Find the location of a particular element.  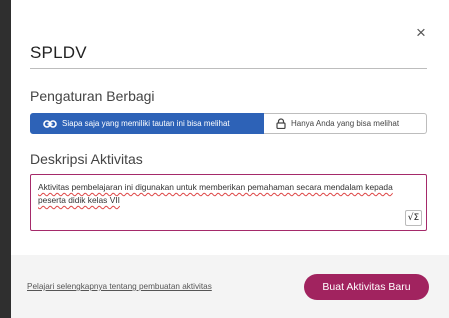

activity-description-heading: Deskripsi Aktivitas is located at coordinates (86, 159).